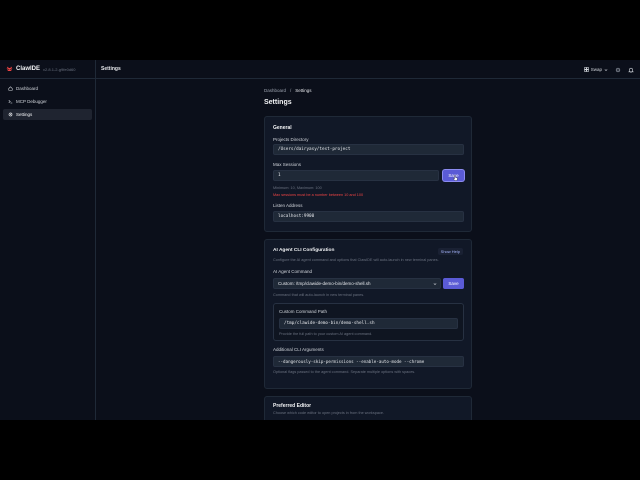  Describe the element at coordinates (297, 188) in the screenshot. I see `max-sessions-help: Minimum: 10, Maximum: 100` at that location.